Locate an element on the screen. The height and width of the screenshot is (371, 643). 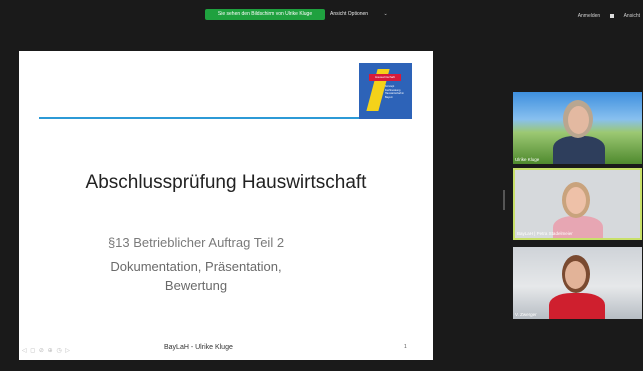
slide-subtitle-2: Dokumentation, Präsentation, is located at coordinates (196, 266).